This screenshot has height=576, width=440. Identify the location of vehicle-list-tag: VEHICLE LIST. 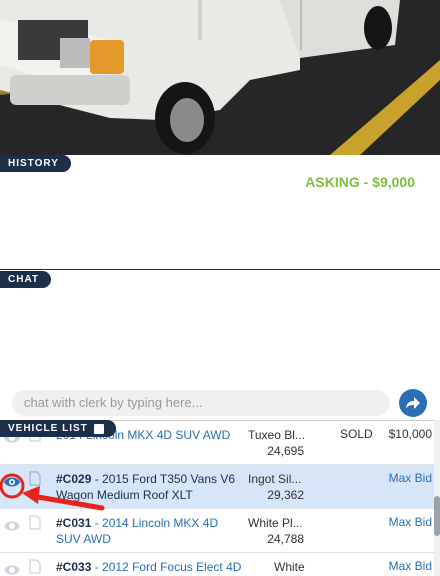
(58, 428).